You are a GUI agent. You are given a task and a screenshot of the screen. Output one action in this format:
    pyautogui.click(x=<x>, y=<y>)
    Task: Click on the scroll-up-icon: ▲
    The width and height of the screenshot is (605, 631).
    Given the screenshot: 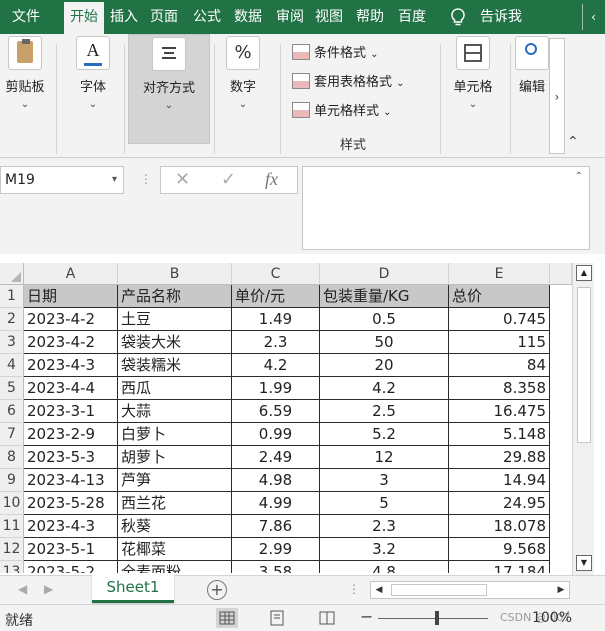 What is the action you would take?
    pyautogui.click(x=584, y=273)
    